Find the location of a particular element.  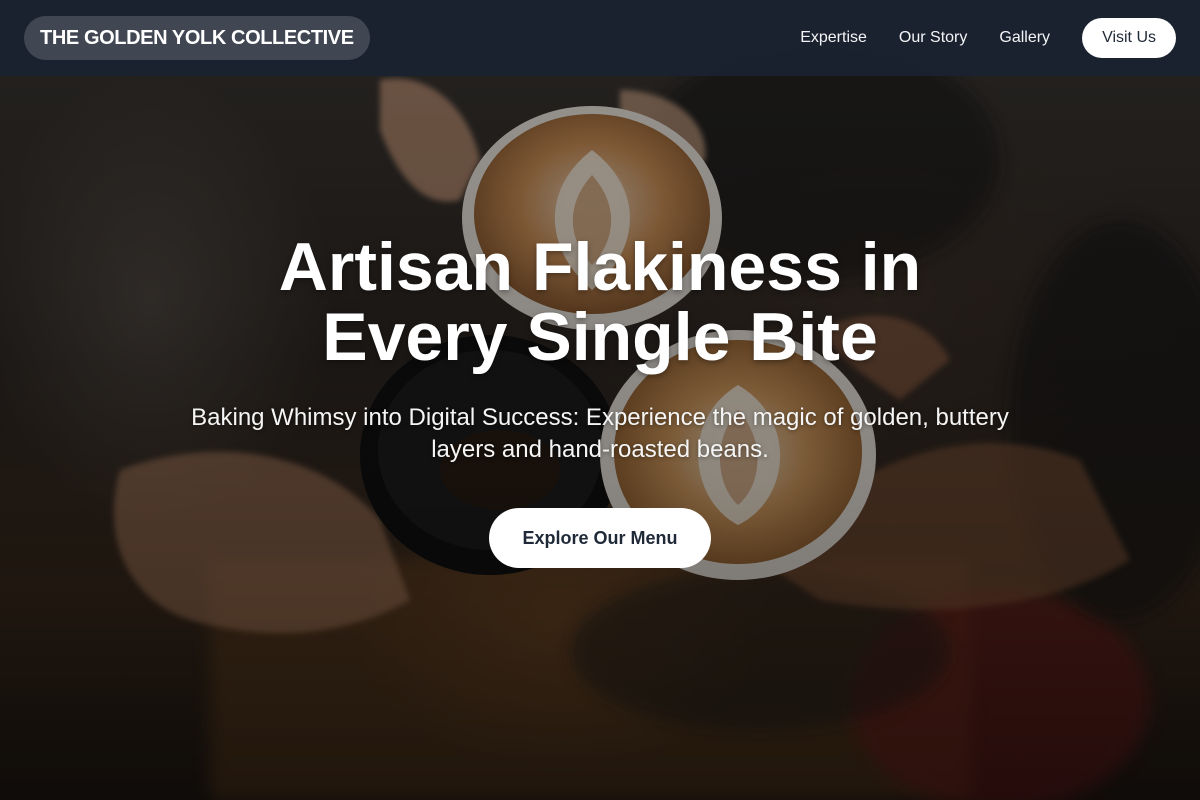

hero-subtitle-line-2: layers and hand-roasted beans. is located at coordinates (600, 449).